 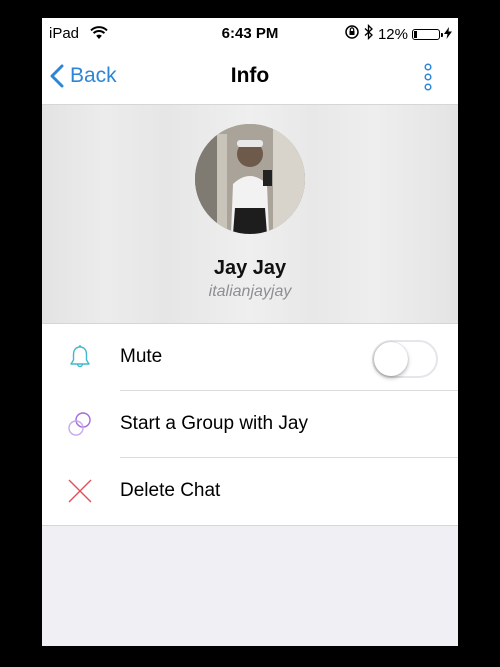 I want to click on toggle-knob, so click(x=391, y=359).